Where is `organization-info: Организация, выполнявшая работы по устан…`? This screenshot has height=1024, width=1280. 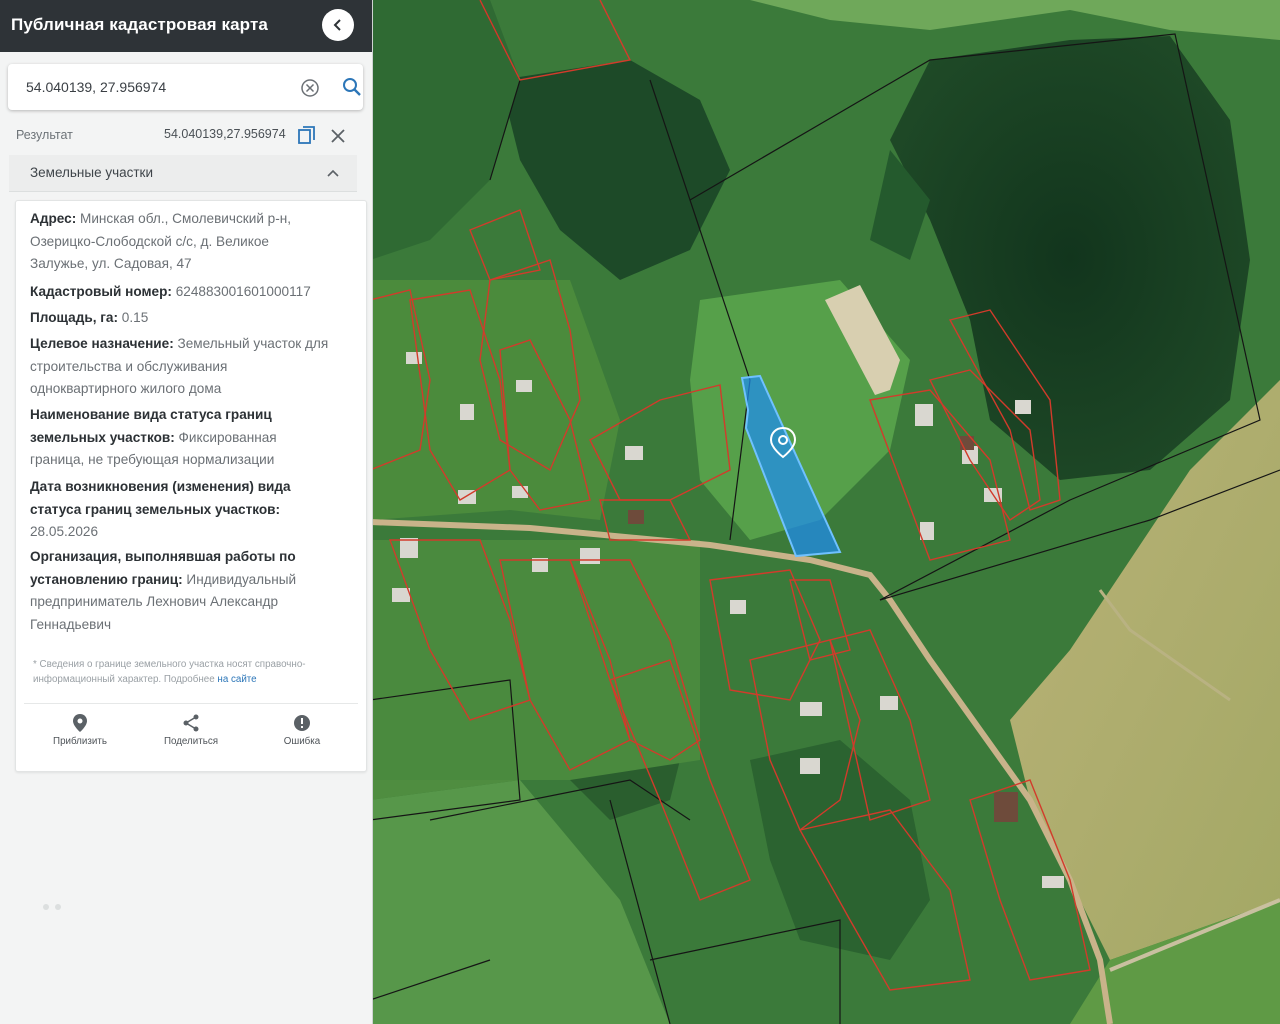
organization-info: Организация, выполнявшая работы по устан… is located at coordinates (180, 591).